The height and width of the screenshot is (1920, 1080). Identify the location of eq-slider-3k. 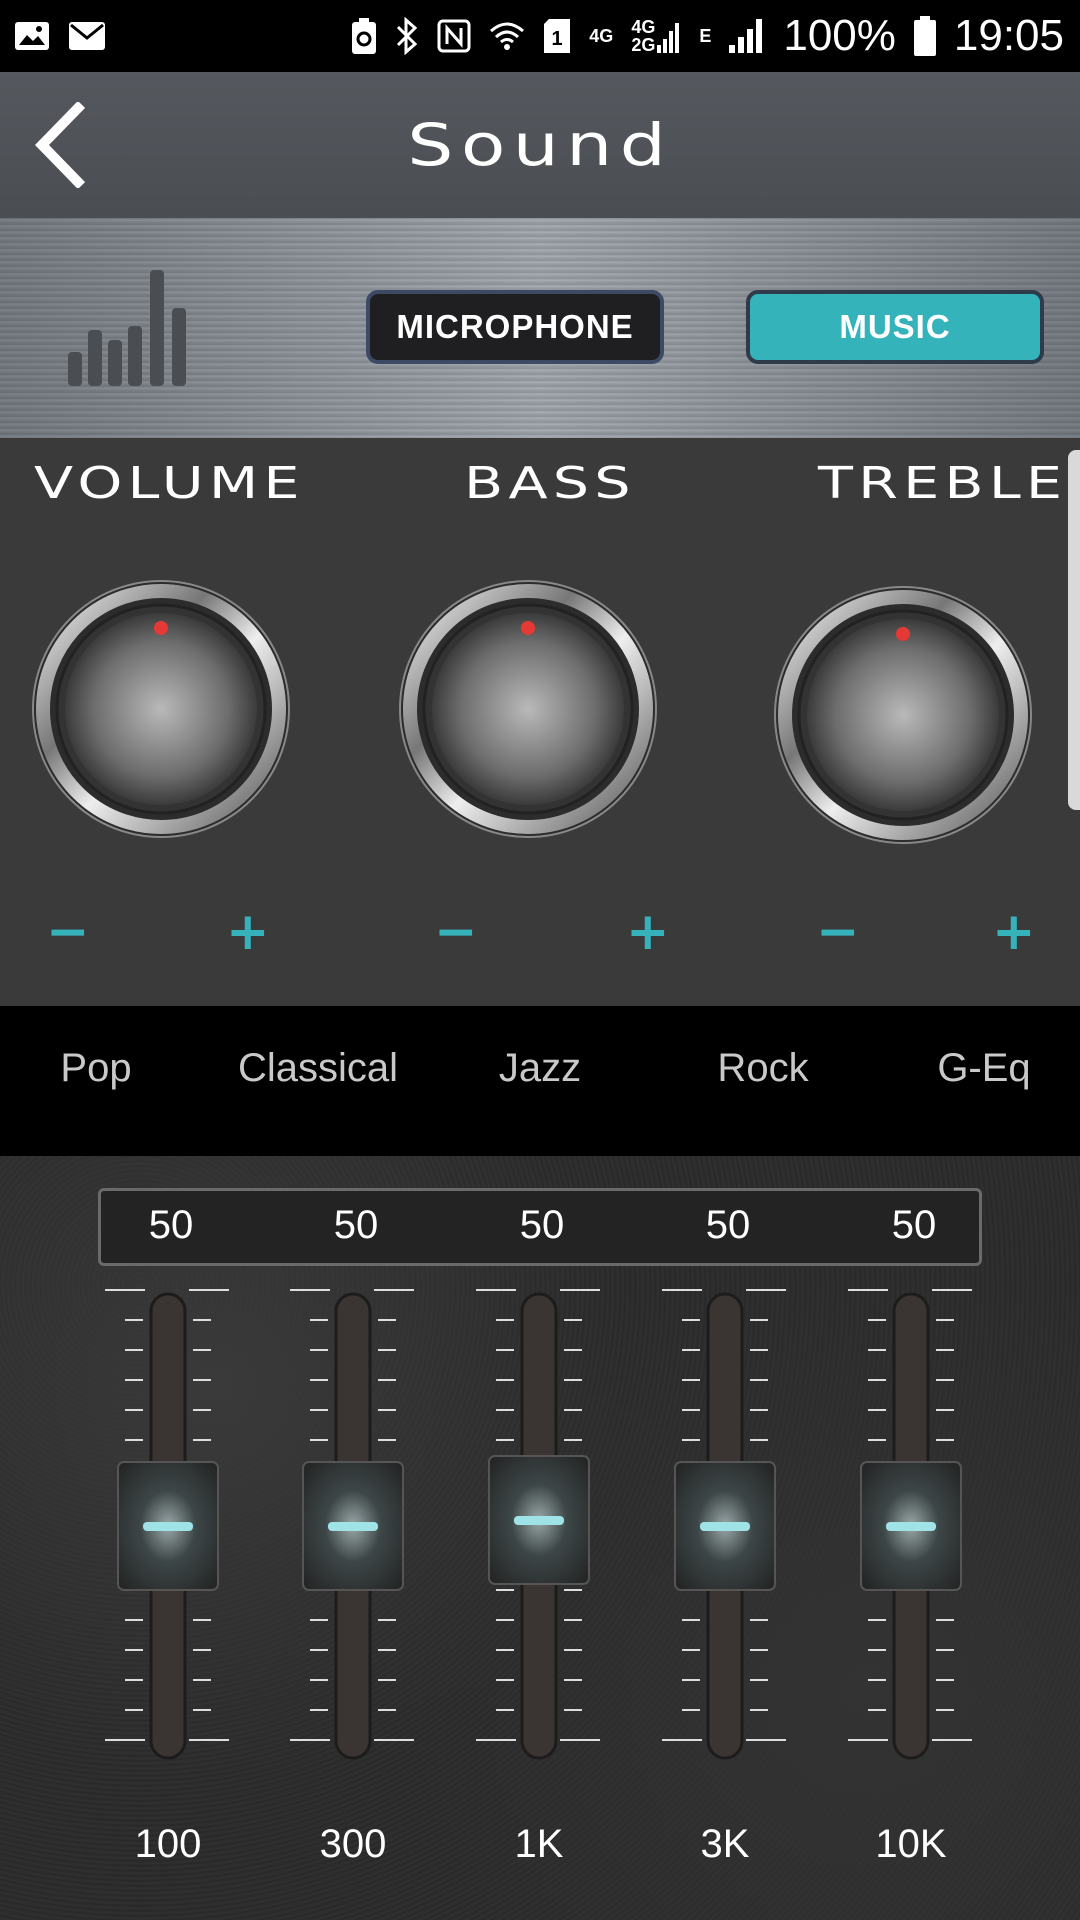
(725, 1526).